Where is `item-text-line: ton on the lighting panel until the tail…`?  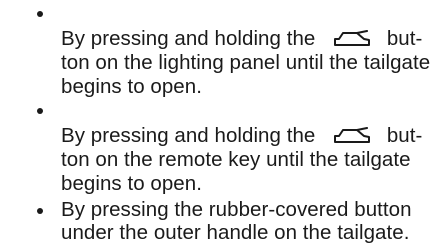
item-text-line: ton on the lighting panel until the tail… is located at coordinates (246, 62).